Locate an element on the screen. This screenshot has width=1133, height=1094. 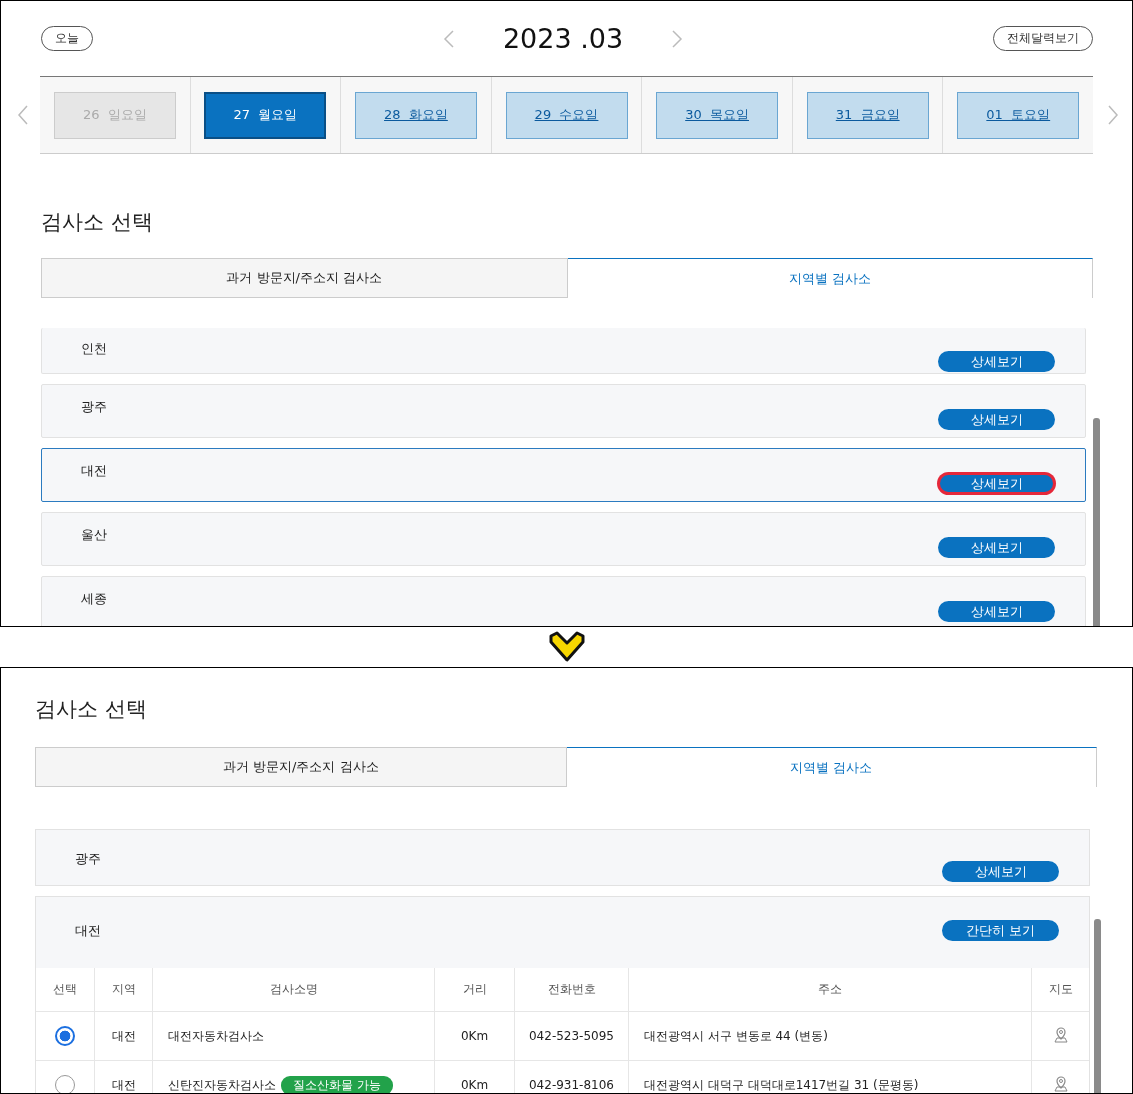
column-header: 거리 is located at coordinates (474, 990).